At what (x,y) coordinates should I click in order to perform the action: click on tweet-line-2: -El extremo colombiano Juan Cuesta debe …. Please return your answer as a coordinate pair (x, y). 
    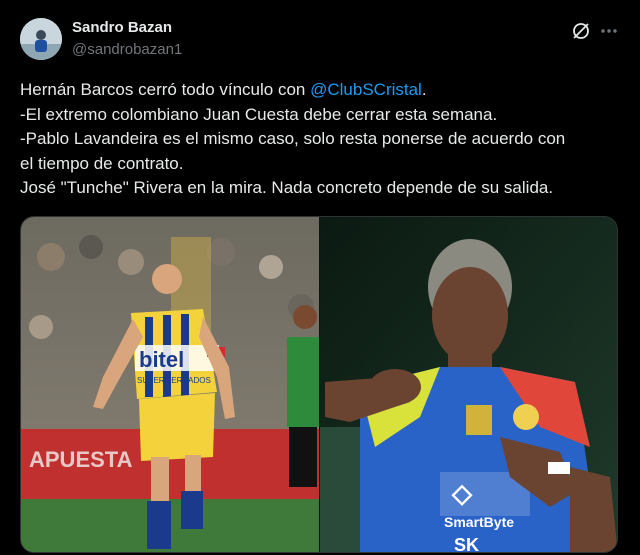
    Looking at the image, I should click on (259, 114).